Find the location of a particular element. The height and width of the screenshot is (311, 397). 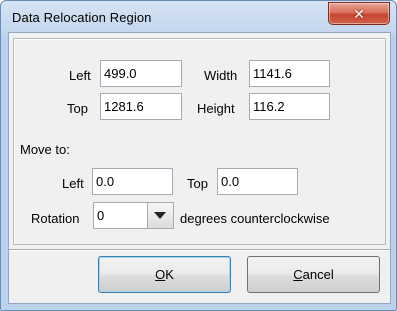

move-left-input: 0.0 is located at coordinates (132, 181).